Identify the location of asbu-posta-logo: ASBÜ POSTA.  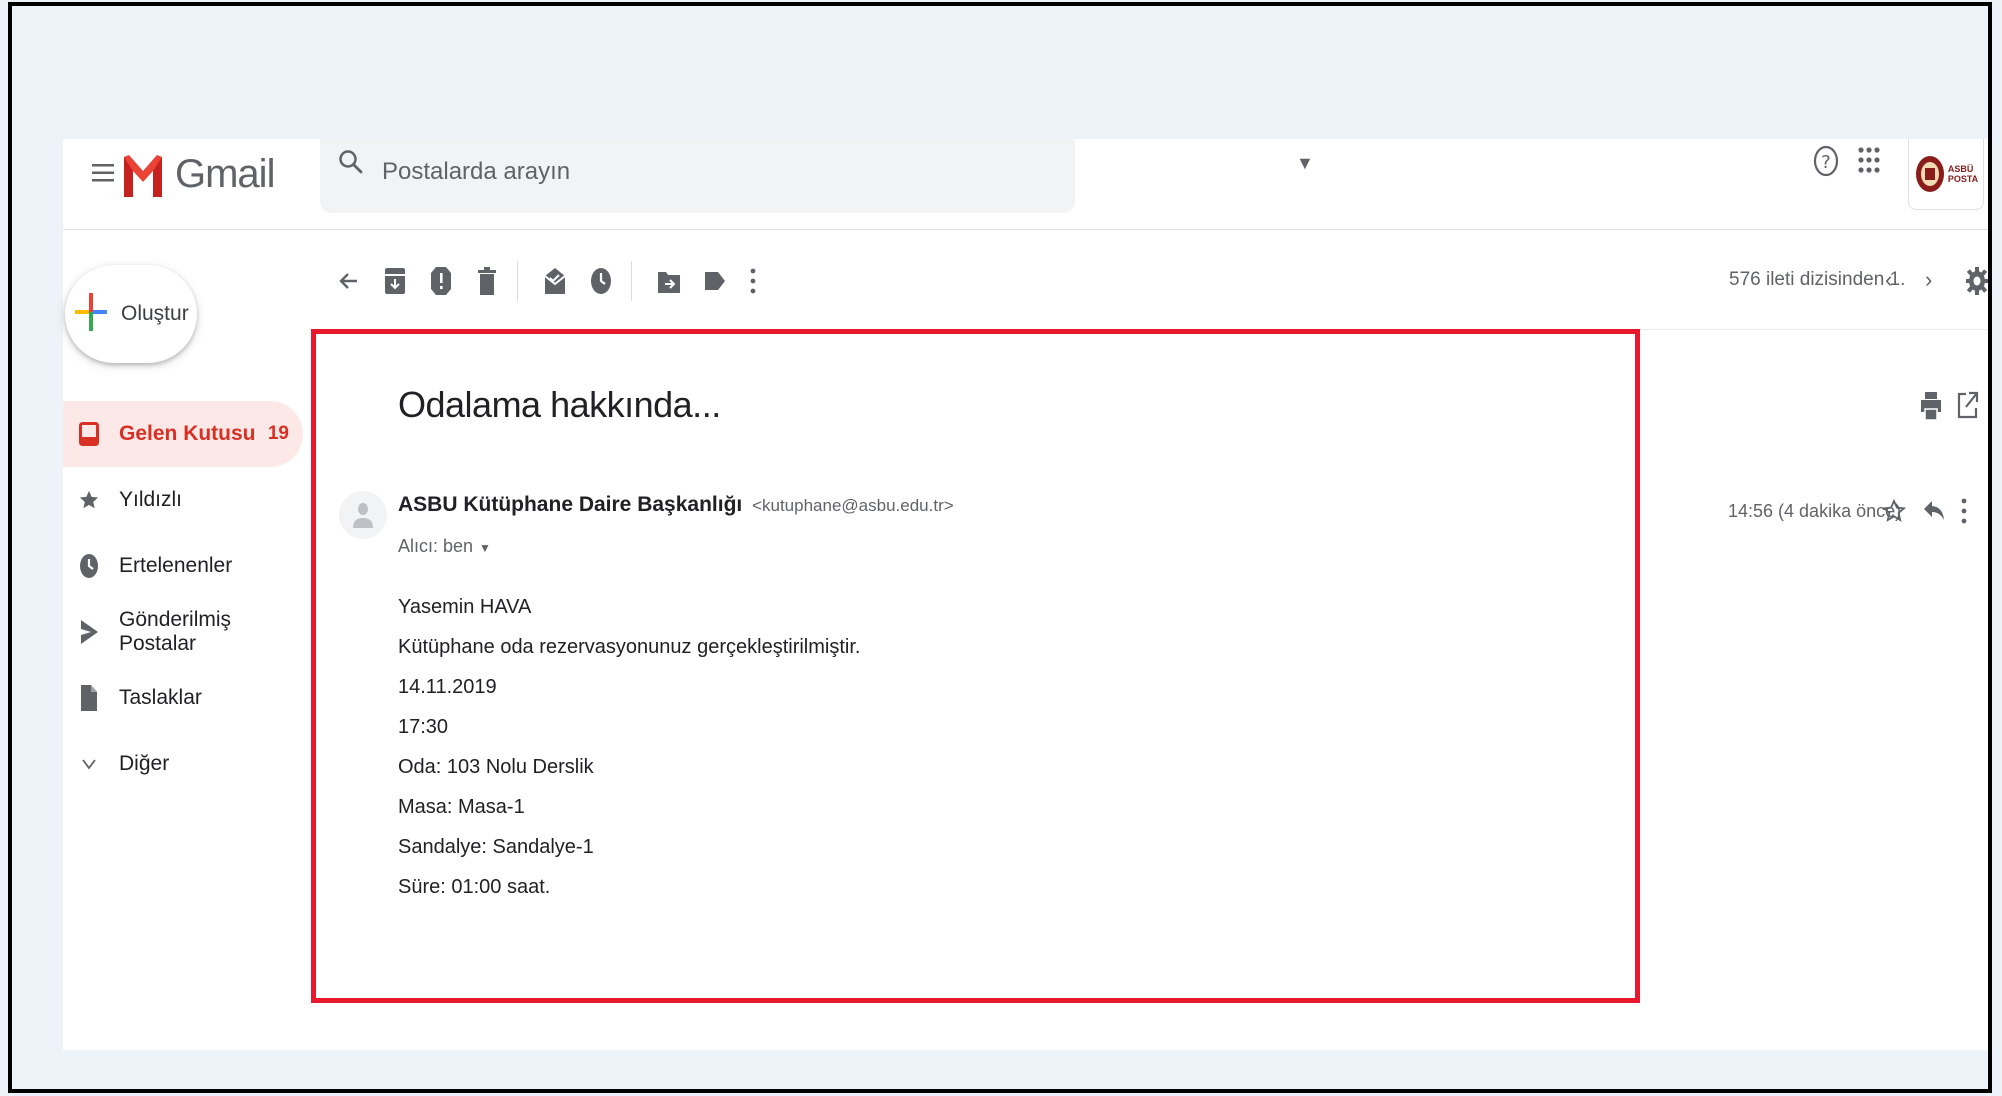
(1946, 174).